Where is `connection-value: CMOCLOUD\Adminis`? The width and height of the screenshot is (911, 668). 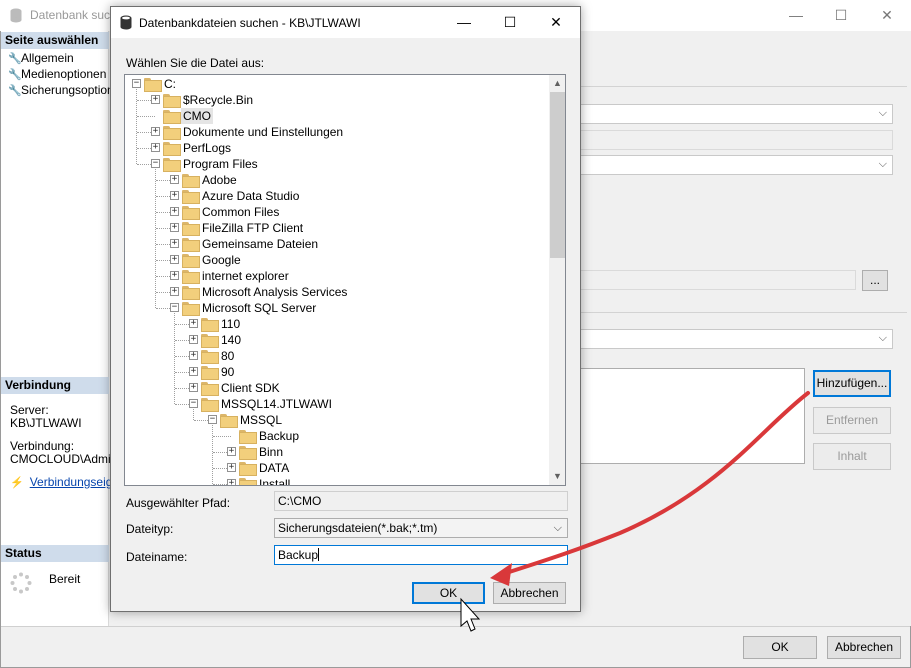
connection-value: CMOCLOUD\Adminis is located at coordinates (68, 459).